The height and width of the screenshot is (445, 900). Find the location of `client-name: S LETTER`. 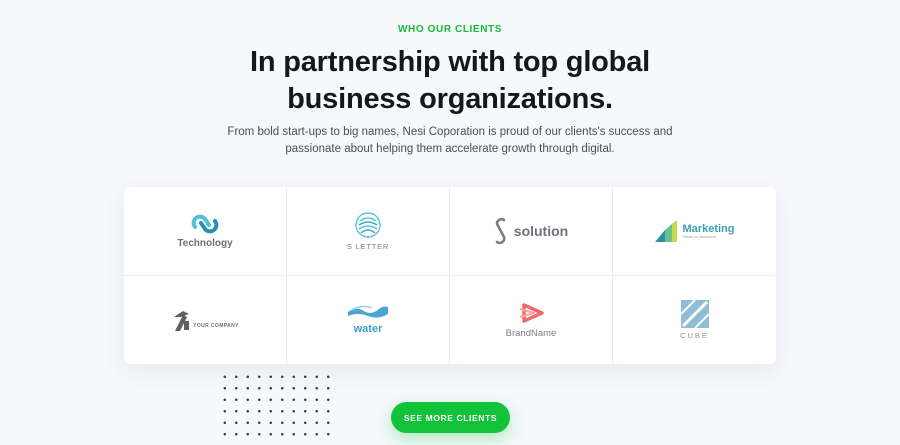

client-name: S LETTER is located at coordinates (368, 246).